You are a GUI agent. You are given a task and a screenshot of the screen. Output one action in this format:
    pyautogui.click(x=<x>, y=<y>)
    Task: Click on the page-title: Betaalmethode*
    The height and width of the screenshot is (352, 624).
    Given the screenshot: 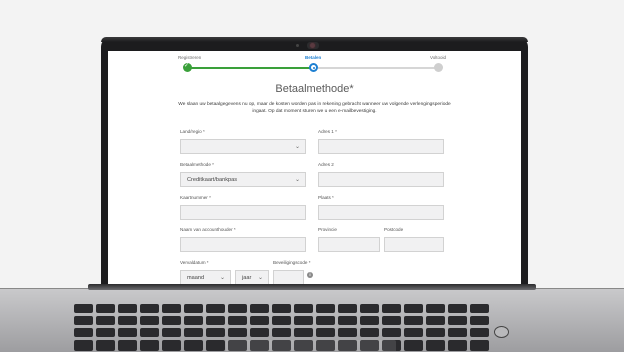 What is the action you would take?
    pyautogui.click(x=314, y=89)
    